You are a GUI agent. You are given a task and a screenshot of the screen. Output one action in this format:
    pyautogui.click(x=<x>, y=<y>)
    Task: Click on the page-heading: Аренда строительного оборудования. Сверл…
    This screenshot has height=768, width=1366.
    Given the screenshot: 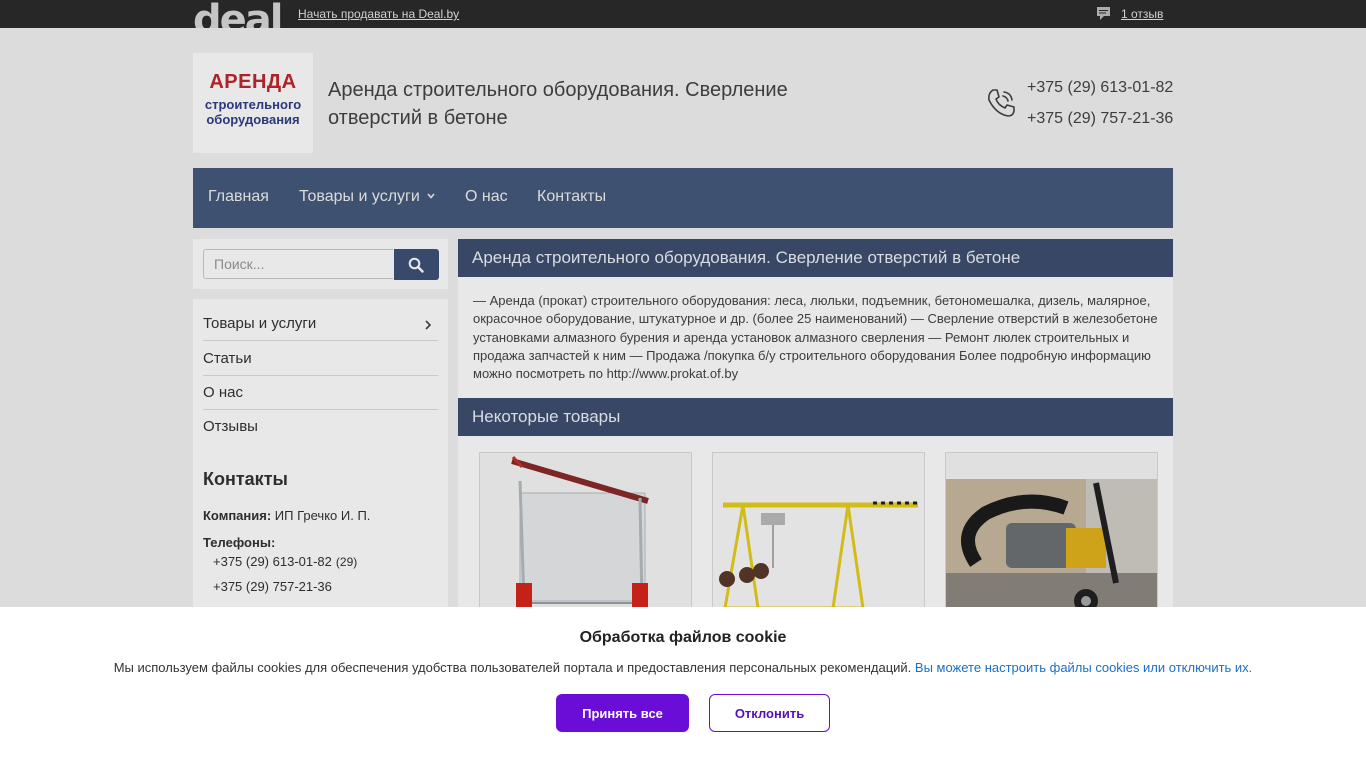 What is the action you would take?
    pyautogui.click(x=746, y=257)
    